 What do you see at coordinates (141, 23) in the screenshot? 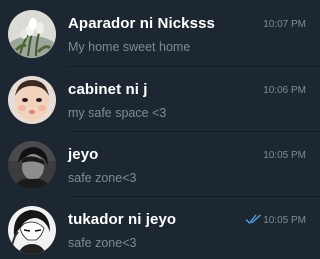
I see `chat-name: Aparador ni Nicksss` at bounding box center [141, 23].